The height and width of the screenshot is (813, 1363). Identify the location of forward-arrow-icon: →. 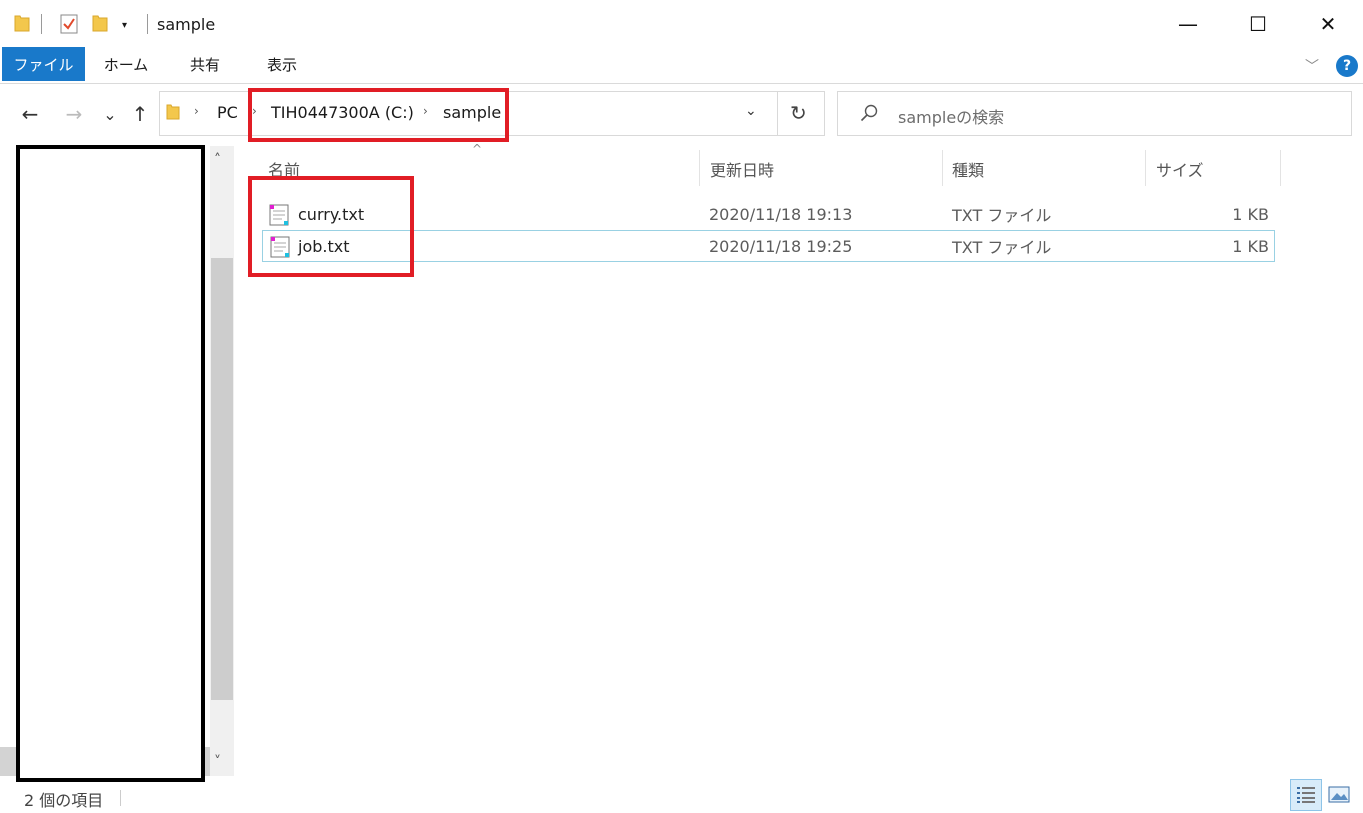
(74, 114).